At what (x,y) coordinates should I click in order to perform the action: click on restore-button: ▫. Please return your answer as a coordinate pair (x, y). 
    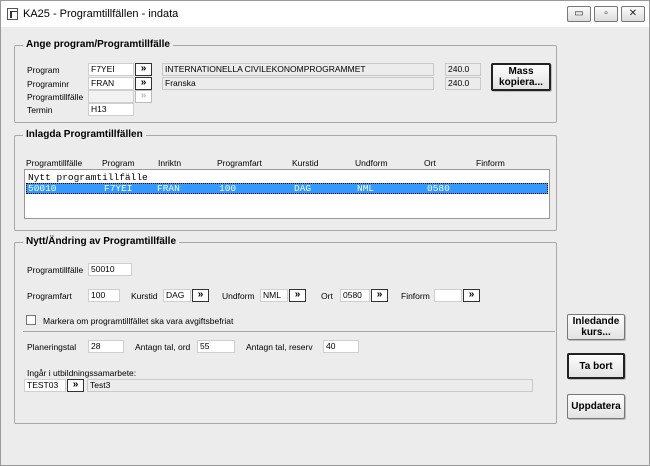
    Looking at the image, I should click on (606, 14).